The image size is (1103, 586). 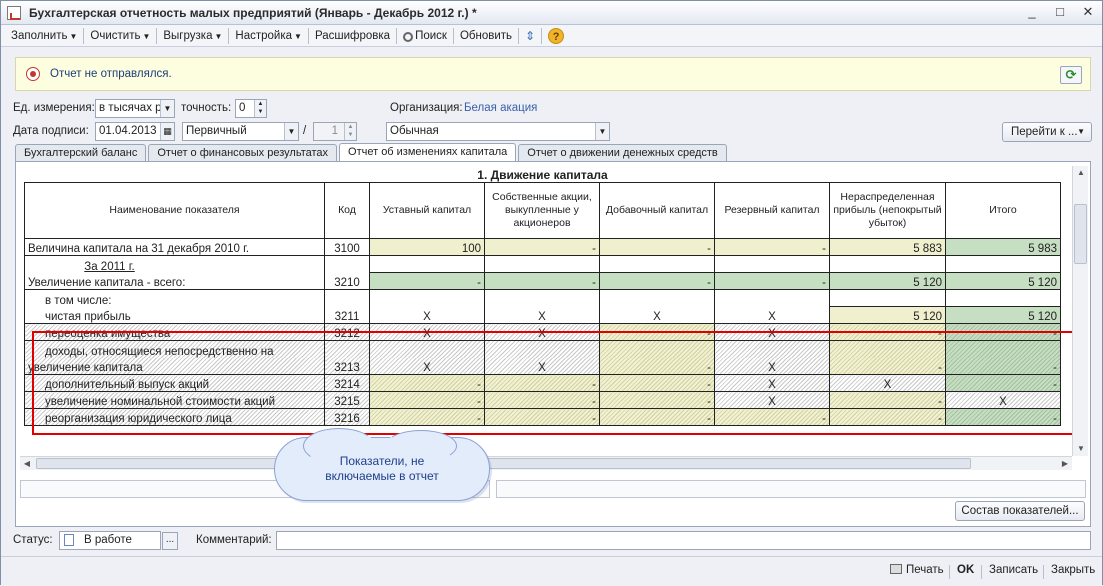 I want to click on refresh-button: Обновить, so click(x=486, y=36).